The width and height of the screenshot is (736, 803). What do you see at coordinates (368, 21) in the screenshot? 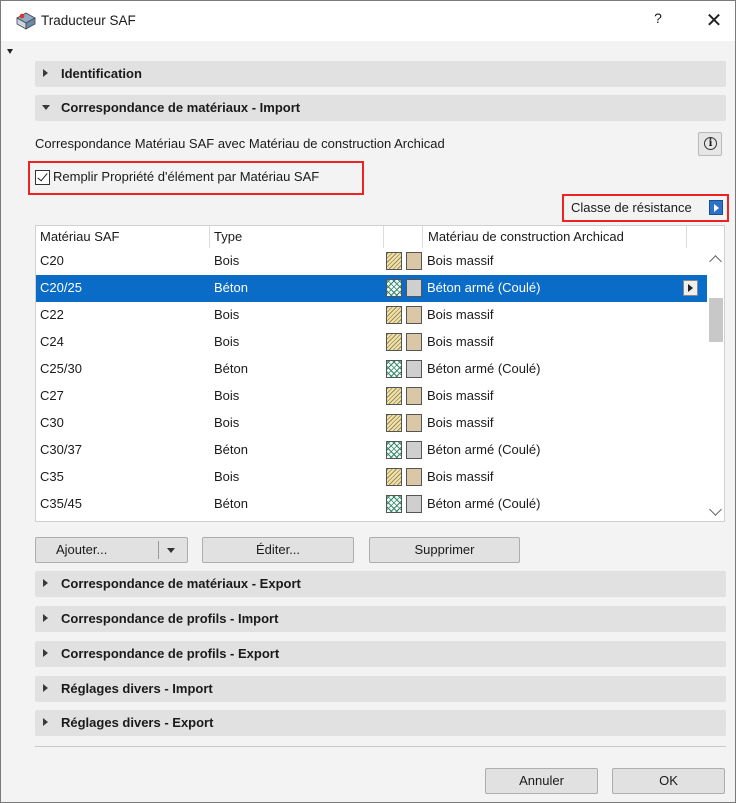
I see `title-bar: Traducteur SAF ? ✕` at bounding box center [368, 21].